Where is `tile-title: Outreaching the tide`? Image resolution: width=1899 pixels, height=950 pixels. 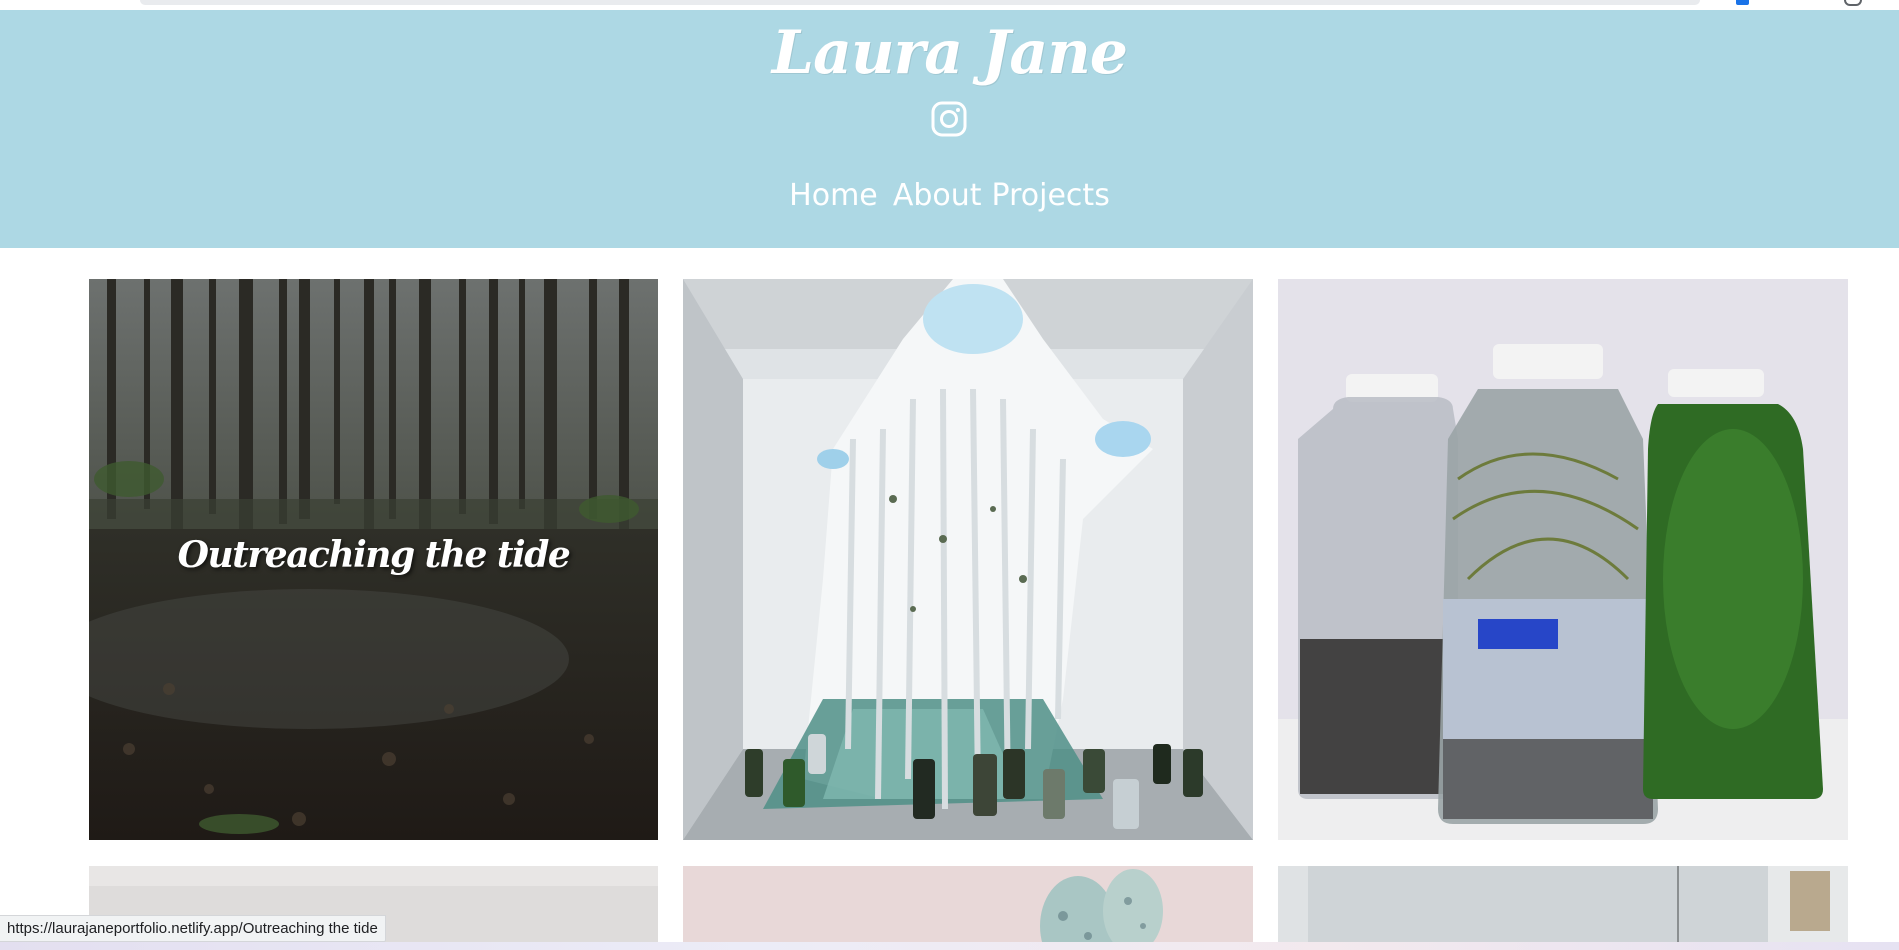
tile-title: Outreaching the tide is located at coordinates (374, 555).